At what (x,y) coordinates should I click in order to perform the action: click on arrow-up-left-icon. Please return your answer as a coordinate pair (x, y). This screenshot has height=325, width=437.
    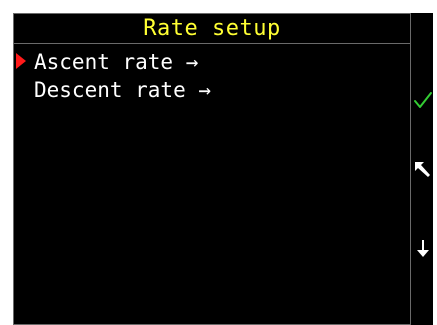
    Looking at the image, I should click on (422, 169).